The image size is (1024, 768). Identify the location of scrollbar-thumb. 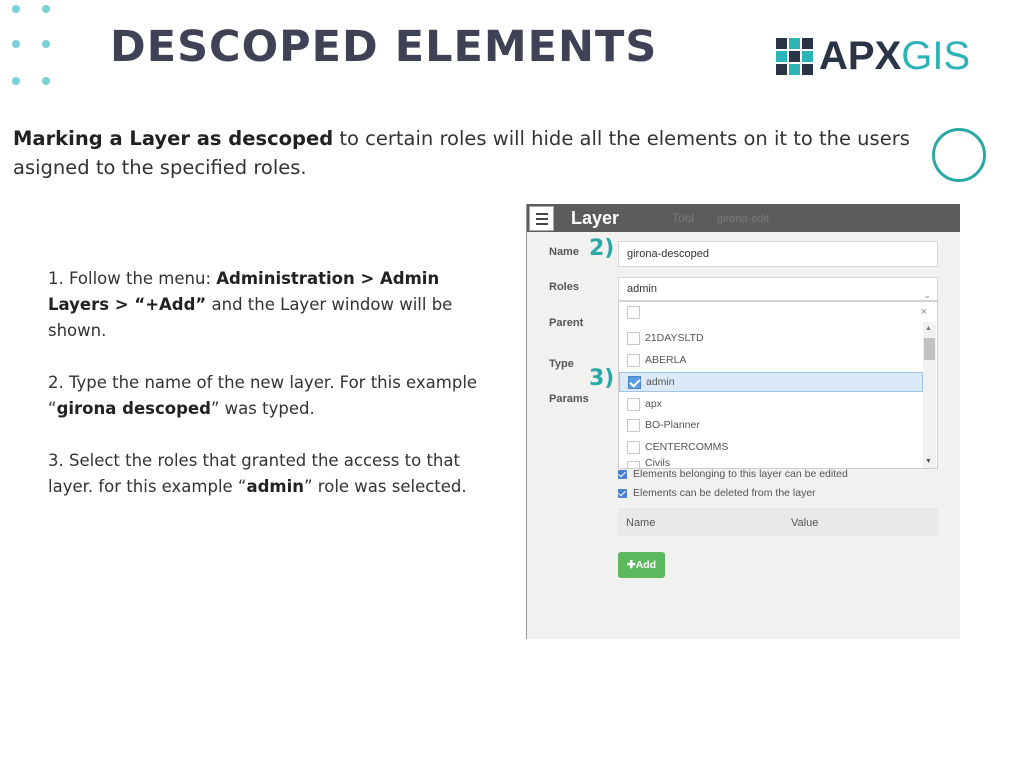
(929, 349).